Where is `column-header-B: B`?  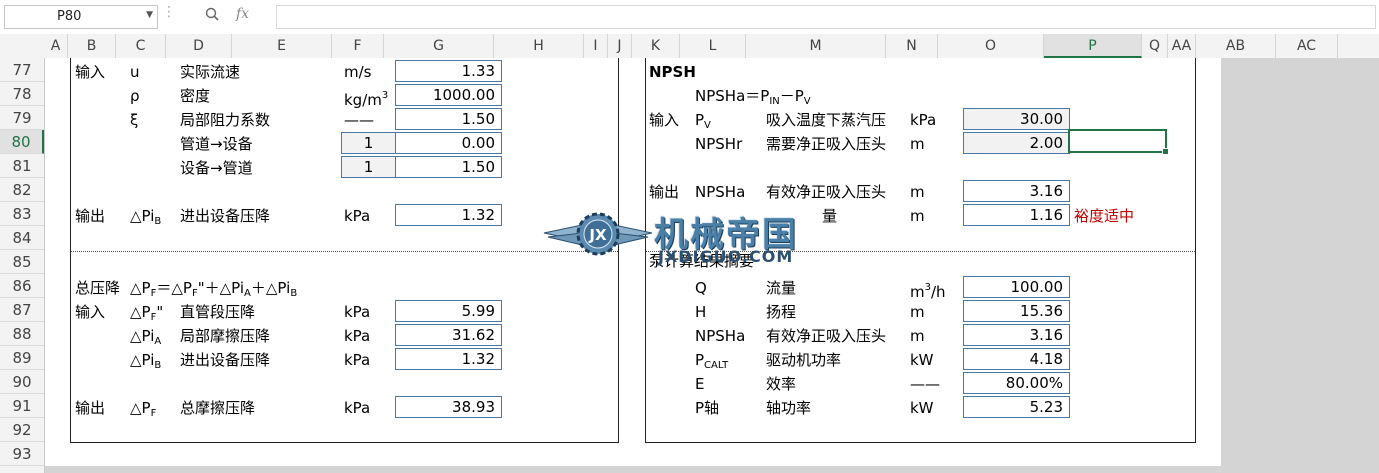 column-header-B: B is located at coordinates (92, 46).